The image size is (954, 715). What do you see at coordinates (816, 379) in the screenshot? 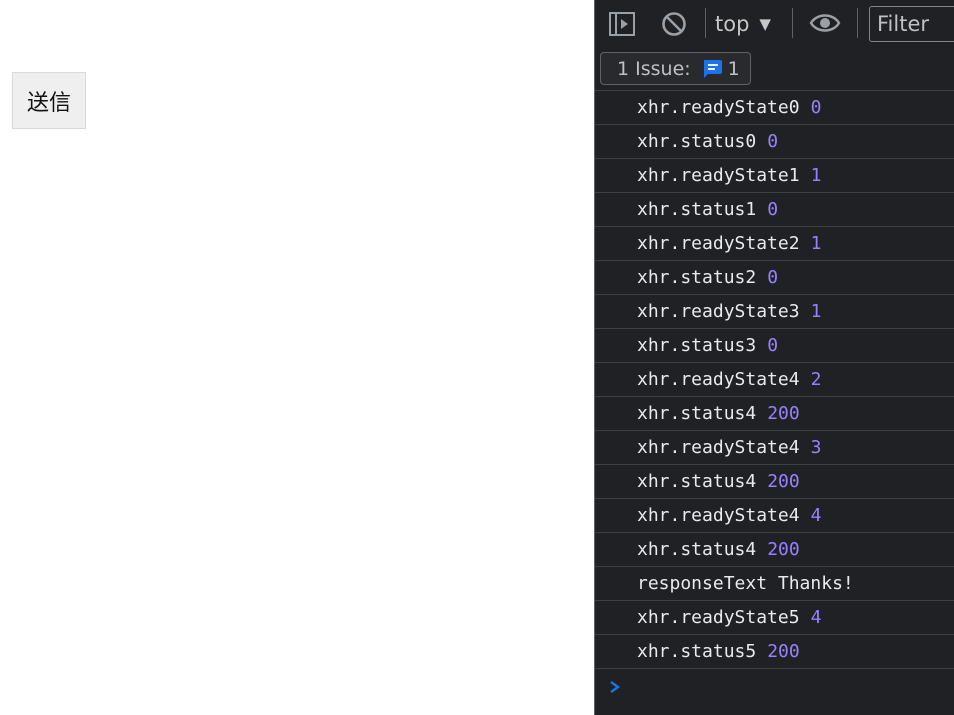
I see `console-message-value: 2` at bounding box center [816, 379].